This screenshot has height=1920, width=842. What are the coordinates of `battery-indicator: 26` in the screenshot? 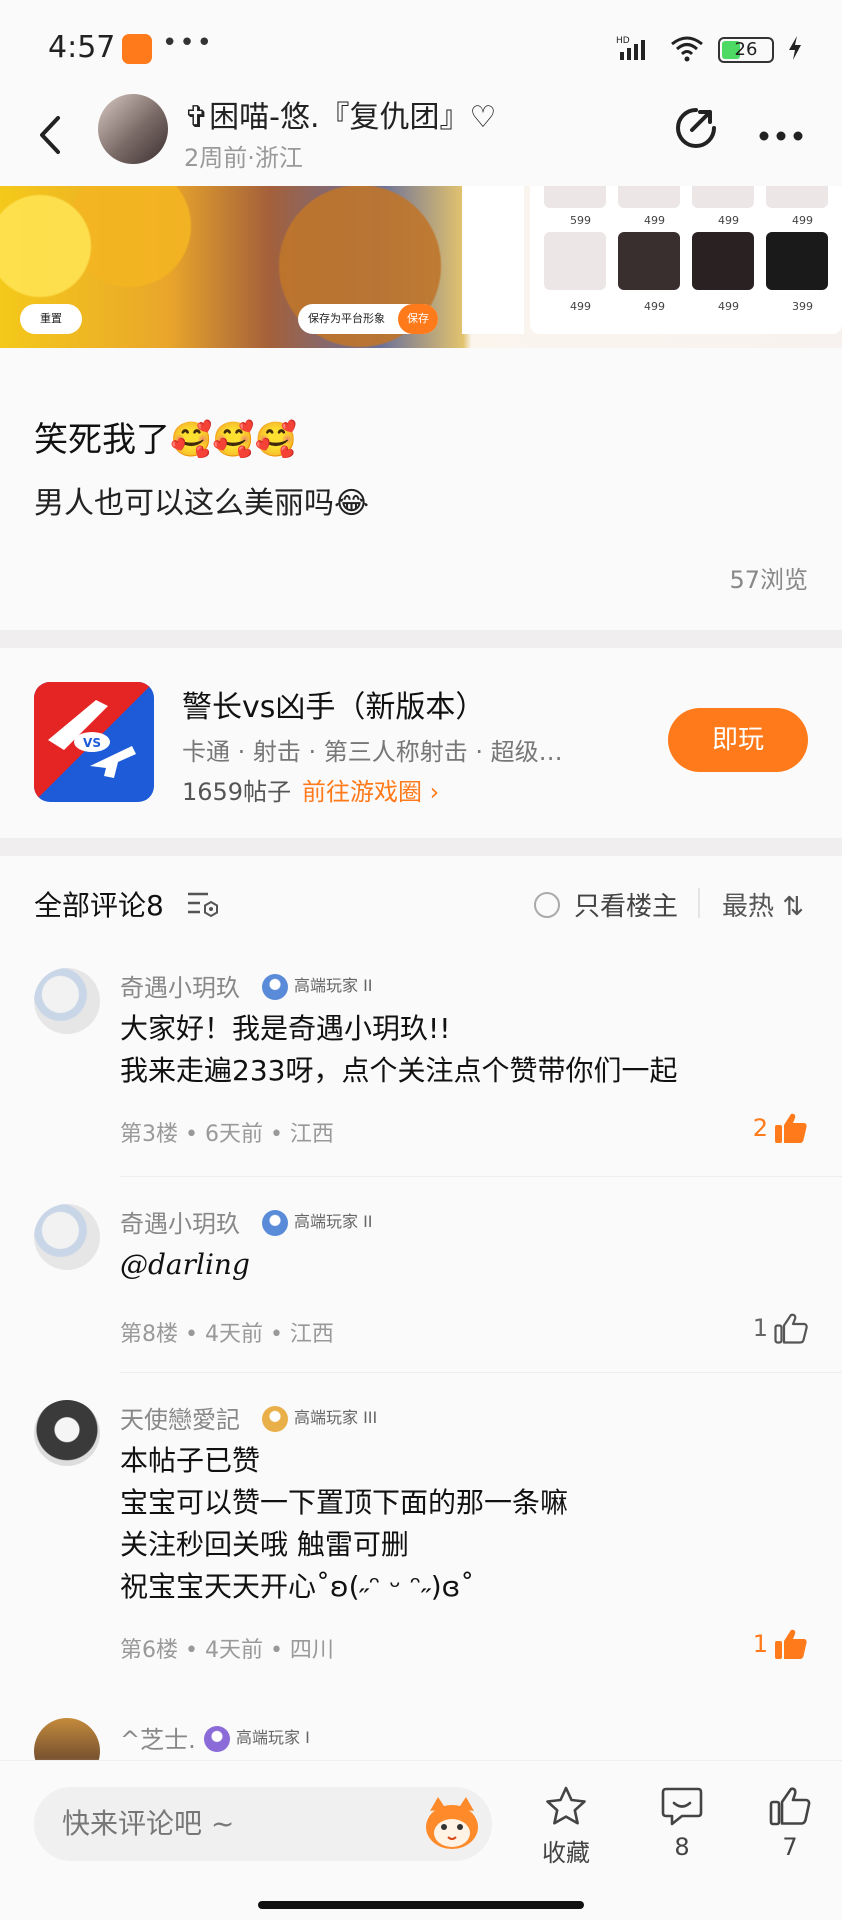 It's located at (746, 50).